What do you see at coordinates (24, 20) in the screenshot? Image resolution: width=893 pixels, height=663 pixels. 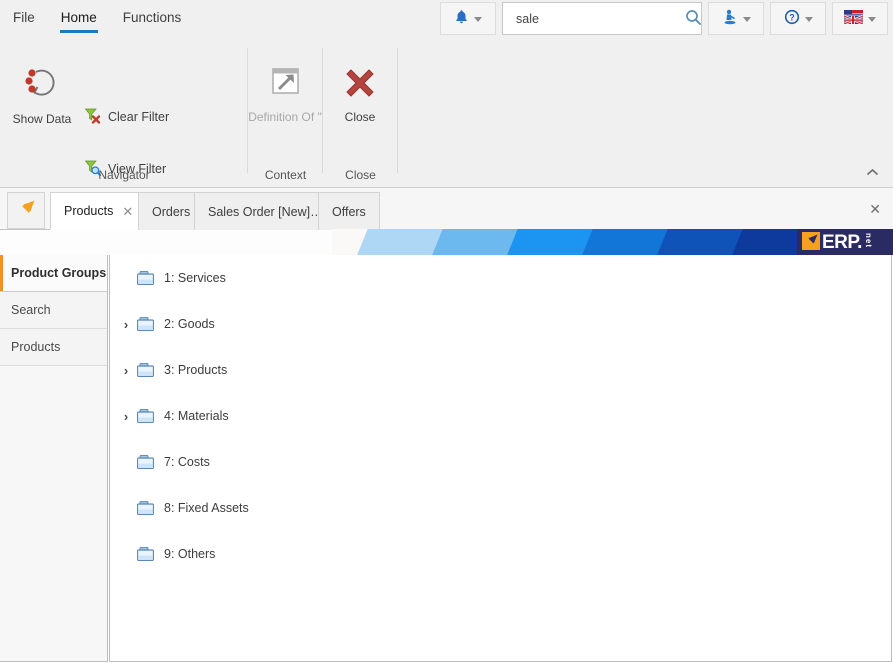 I see `menu-item-file: File` at bounding box center [24, 20].